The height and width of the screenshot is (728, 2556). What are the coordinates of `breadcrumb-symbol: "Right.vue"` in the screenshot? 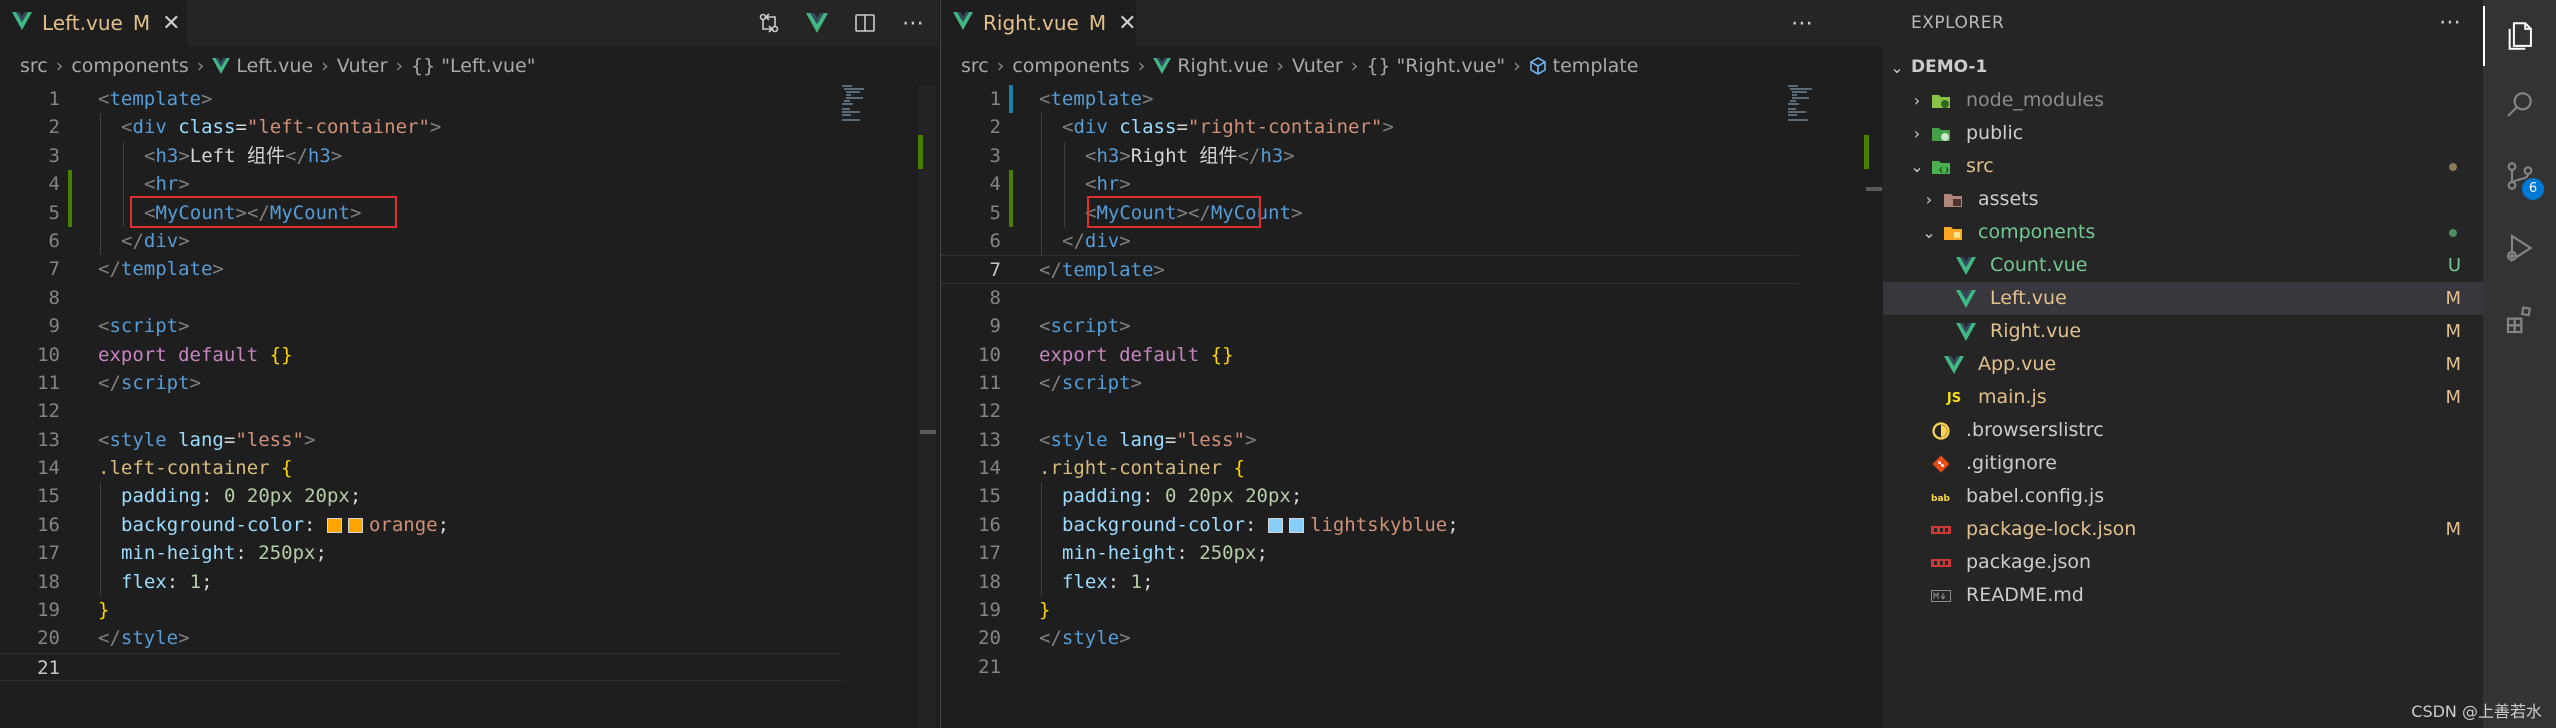 It's located at (1451, 66).